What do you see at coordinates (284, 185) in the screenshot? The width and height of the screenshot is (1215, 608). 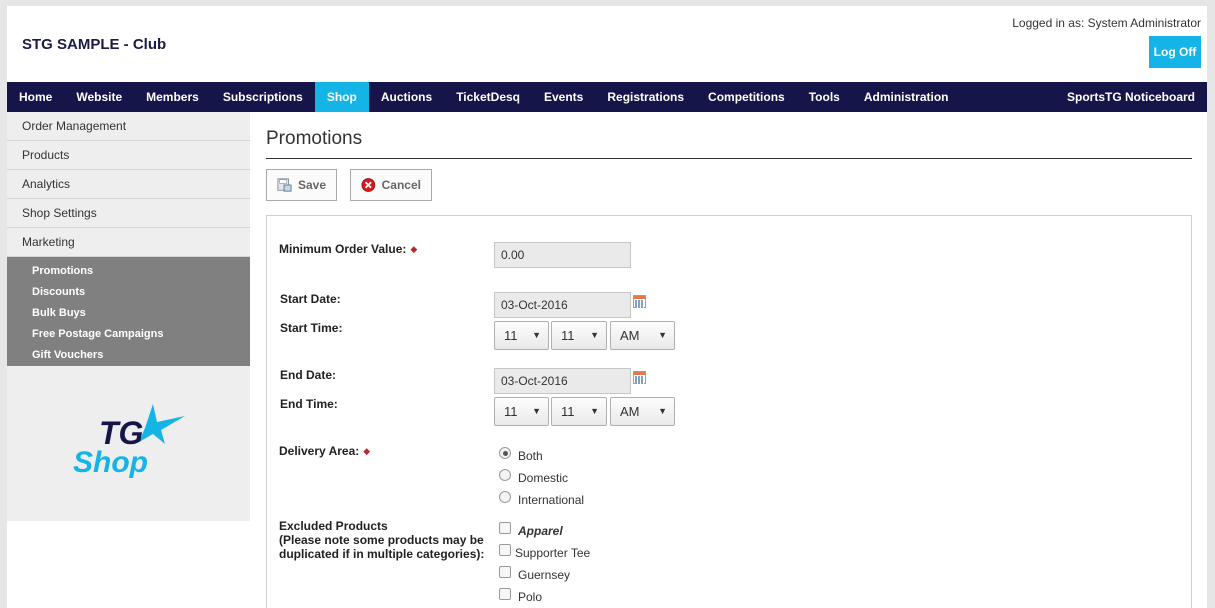 I see `save-icon` at bounding box center [284, 185].